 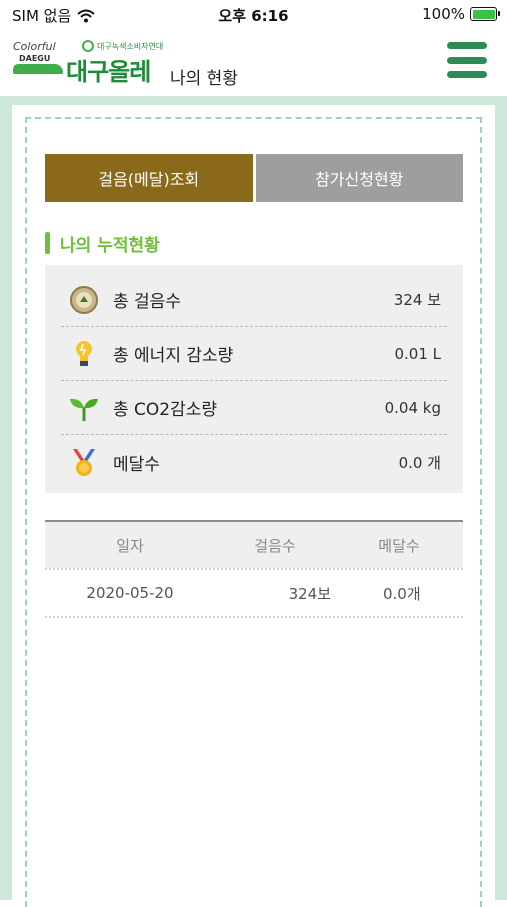 I want to click on app-header: Colorful DAEGU 대구녹색소비자연대 대구올레 나의 현황, so click(x=253, y=63).